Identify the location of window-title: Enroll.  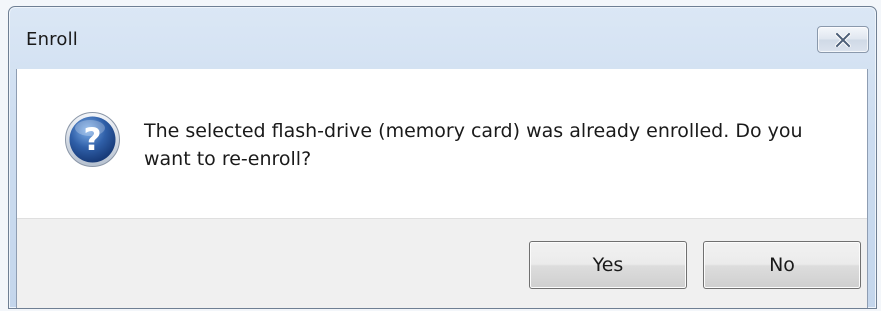
(52, 39).